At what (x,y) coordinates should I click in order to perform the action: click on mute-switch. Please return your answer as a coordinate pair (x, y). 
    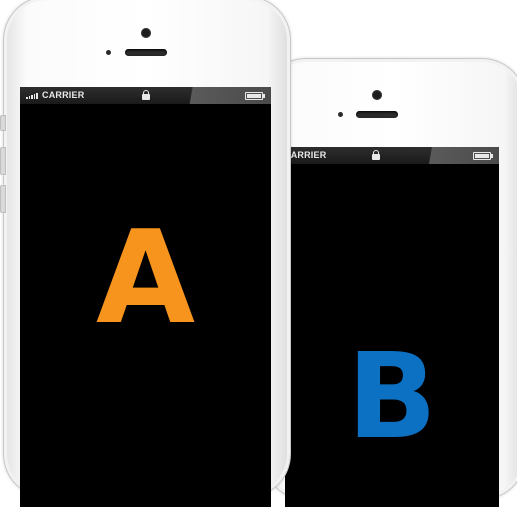
    Looking at the image, I should click on (3, 123).